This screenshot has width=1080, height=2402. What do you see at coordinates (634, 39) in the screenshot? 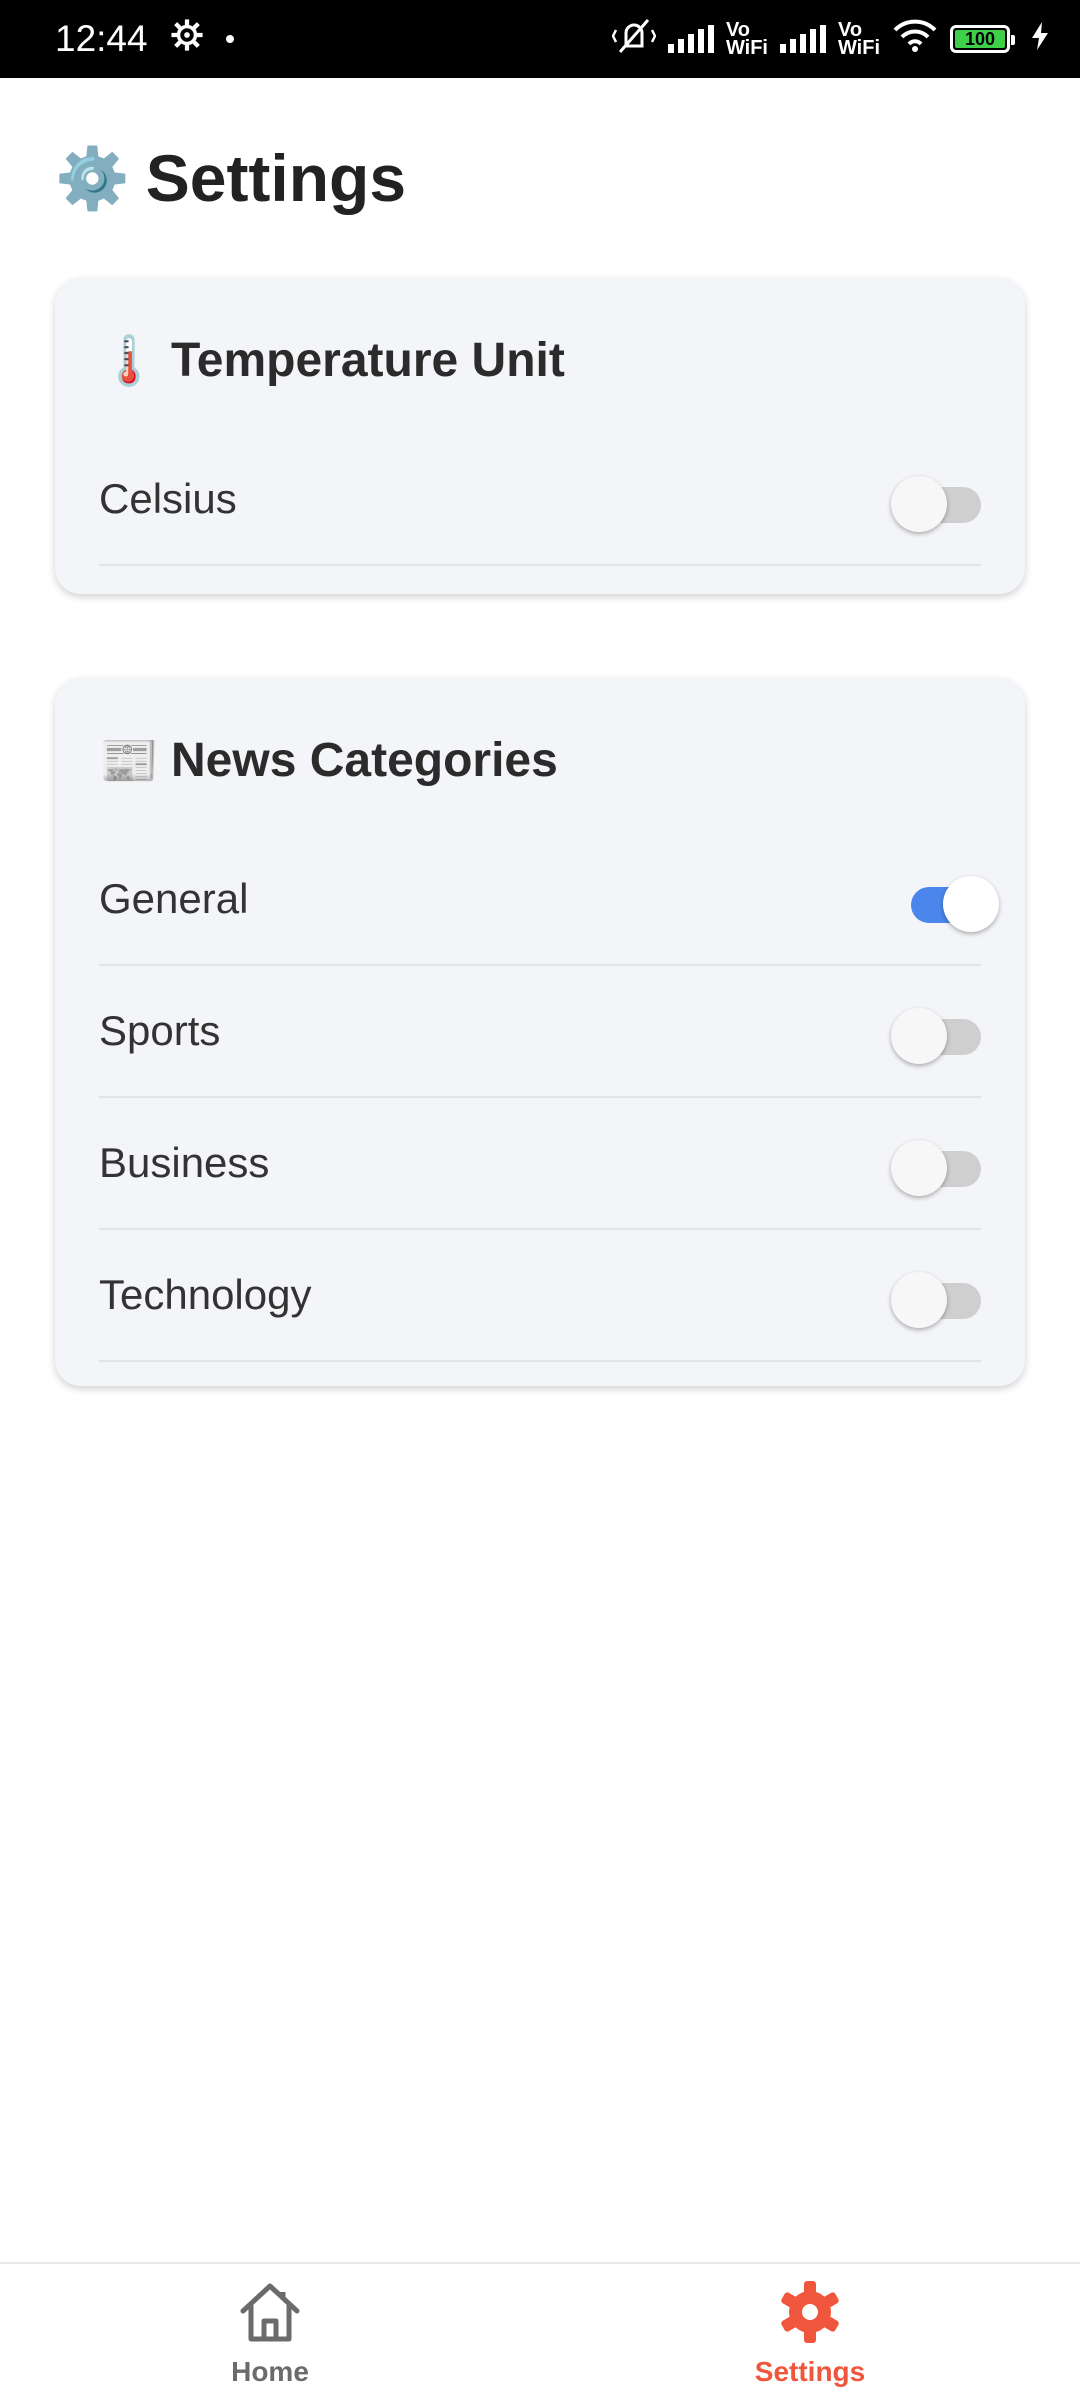
I see `silent-vibrate-icon` at bounding box center [634, 39].